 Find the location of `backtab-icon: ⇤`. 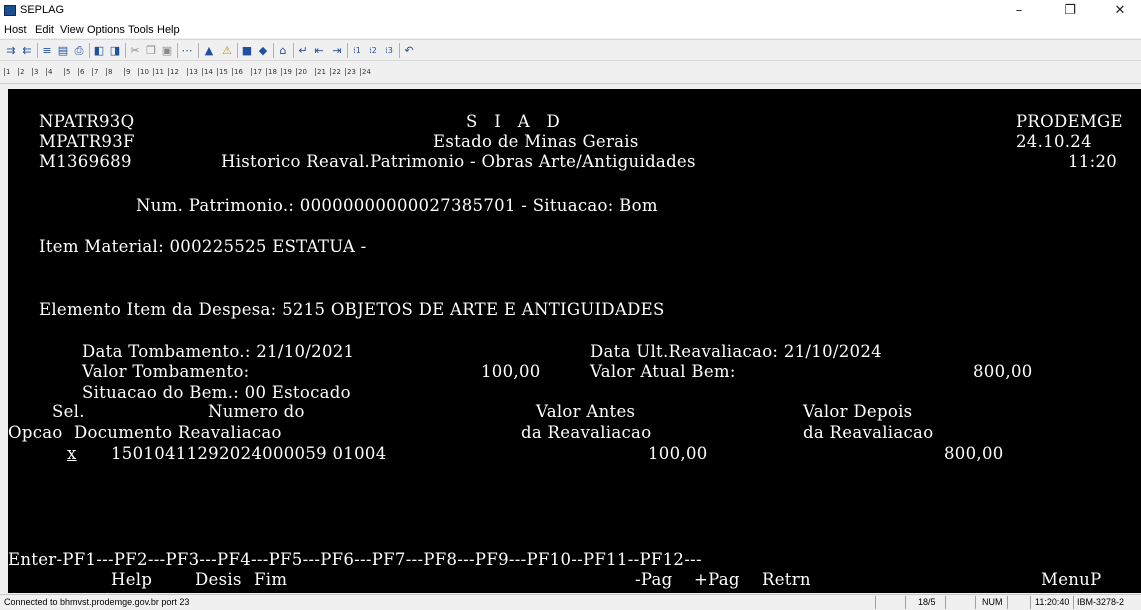

backtab-icon: ⇤ is located at coordinates (319, 50).